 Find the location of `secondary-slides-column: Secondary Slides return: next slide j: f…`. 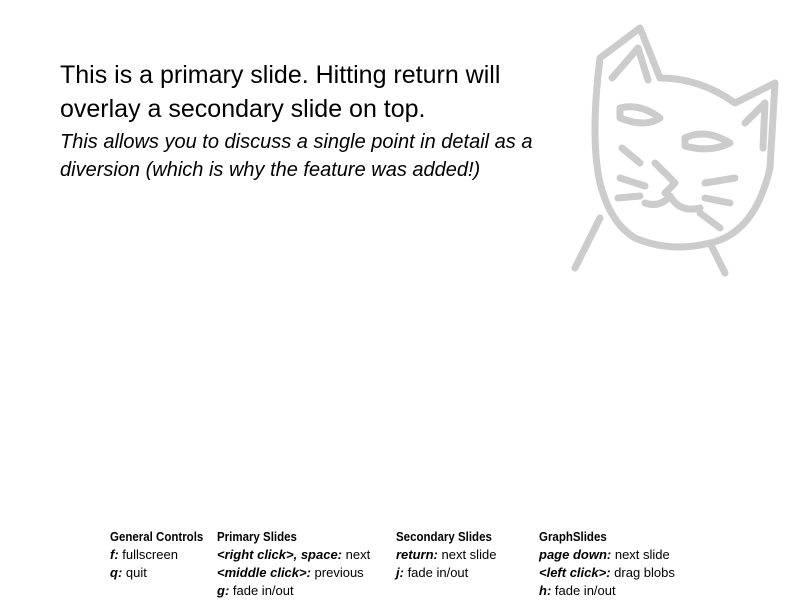

secondary-slides-column: Secondary Slides return: next slide j: f… is located at coordinates (448, 555).